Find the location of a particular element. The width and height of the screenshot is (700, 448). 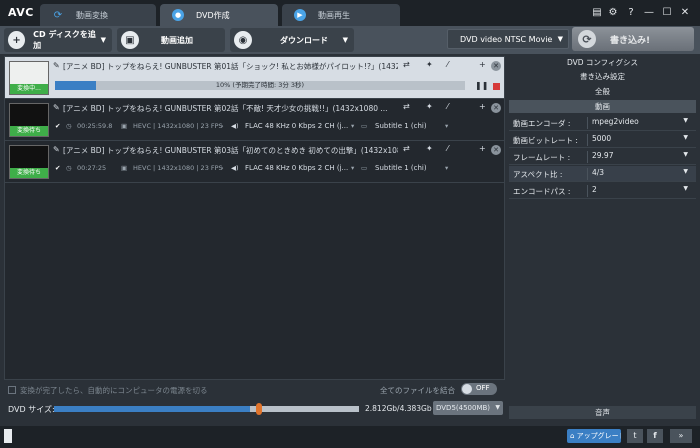

setting-value: mpeg2video ▼ is located at coordinates (638, 123).